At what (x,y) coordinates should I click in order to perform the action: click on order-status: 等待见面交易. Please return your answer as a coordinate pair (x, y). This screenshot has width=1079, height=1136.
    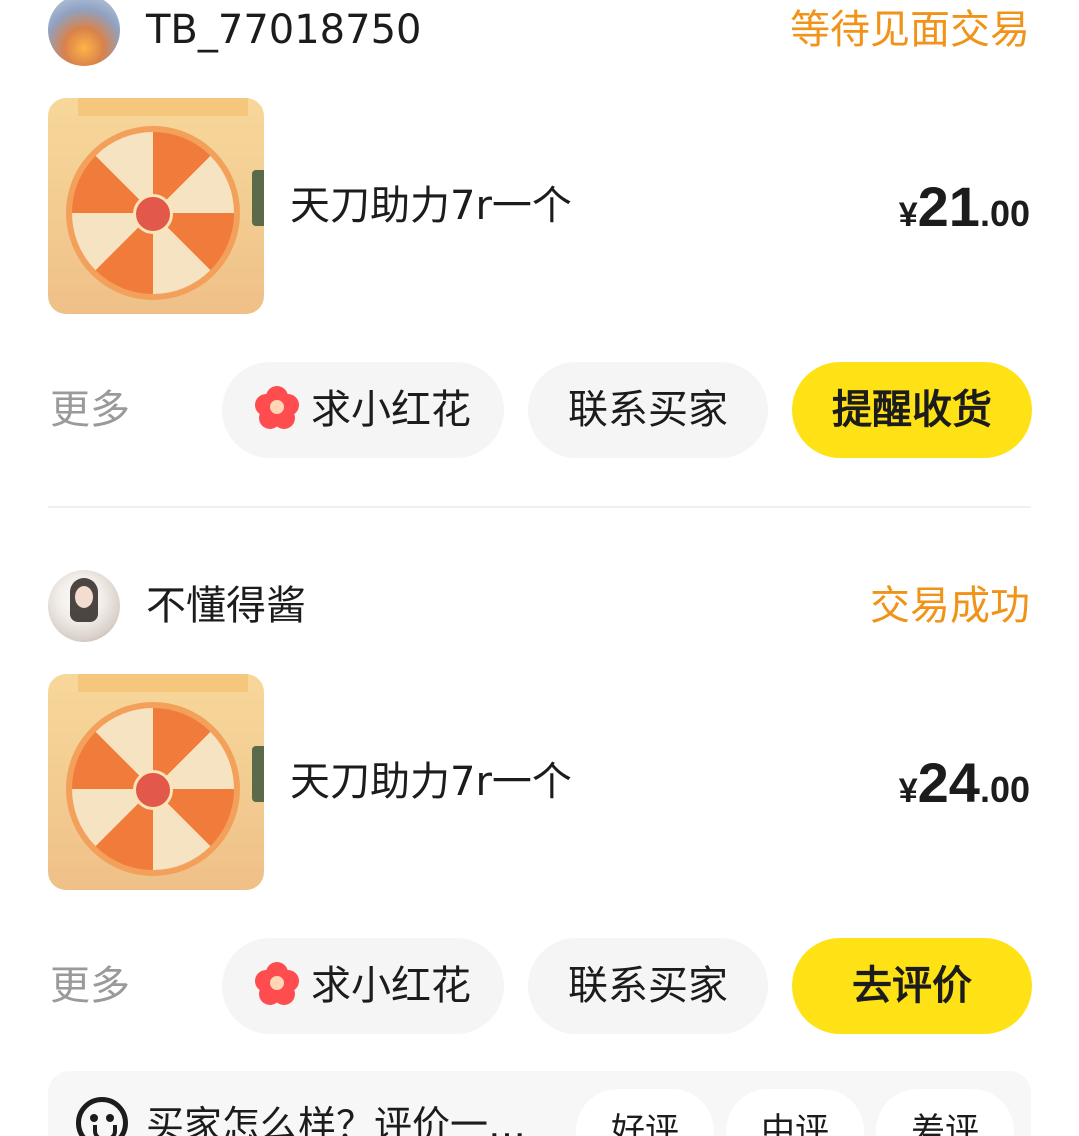
    Looking at the image, I should click on (910, 30).